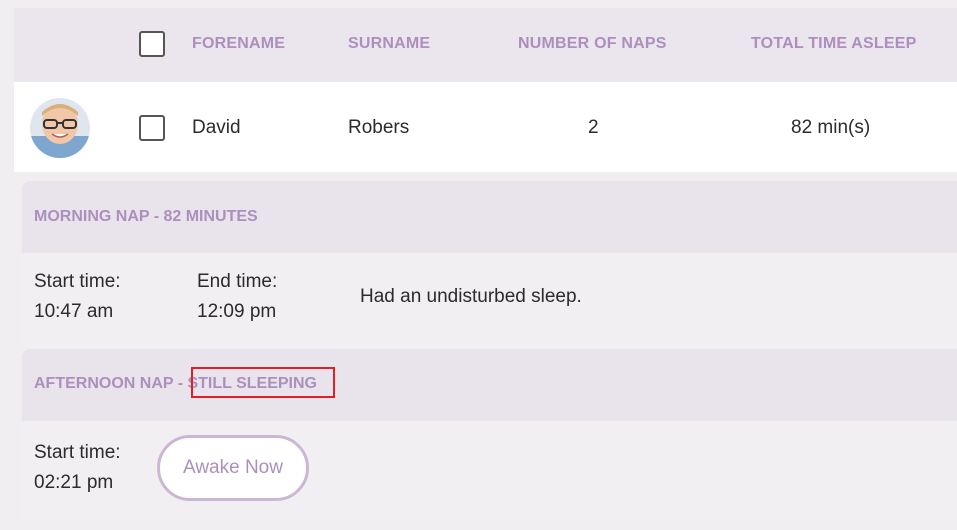 Image resolution: width=957 pixels, height=530 pixels. What do you see at coordinates (233, 468) in the screenshot?
I see `awake-now-button: Awake Now` at bounding box center [233, 468].